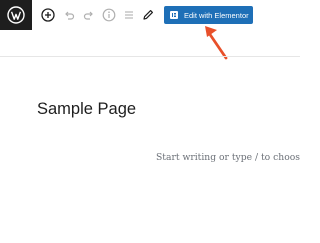  Describe the element at coordinates (86, 109) in the screenshot. I see `page-title: Sample Page` at that location.